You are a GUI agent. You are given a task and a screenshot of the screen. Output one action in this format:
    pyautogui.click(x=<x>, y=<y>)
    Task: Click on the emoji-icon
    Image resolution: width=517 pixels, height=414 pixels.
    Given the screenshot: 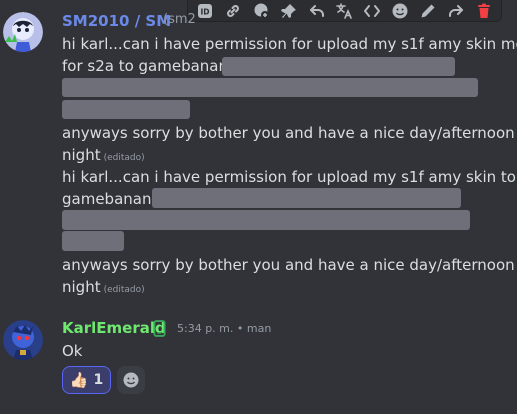 What is the action you would take?
    pyautogui.click(x=400, y=11)
    